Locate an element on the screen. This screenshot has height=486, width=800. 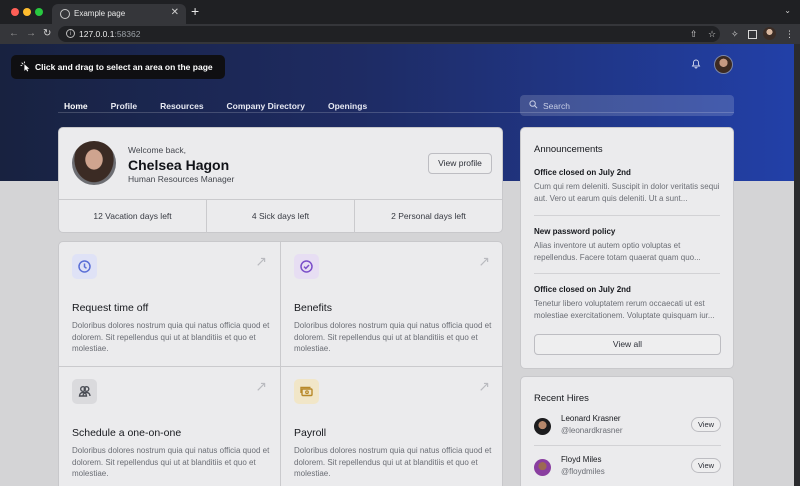
tab-search-dropdown-icon: ⌄ is located at coordinates (787, 10).